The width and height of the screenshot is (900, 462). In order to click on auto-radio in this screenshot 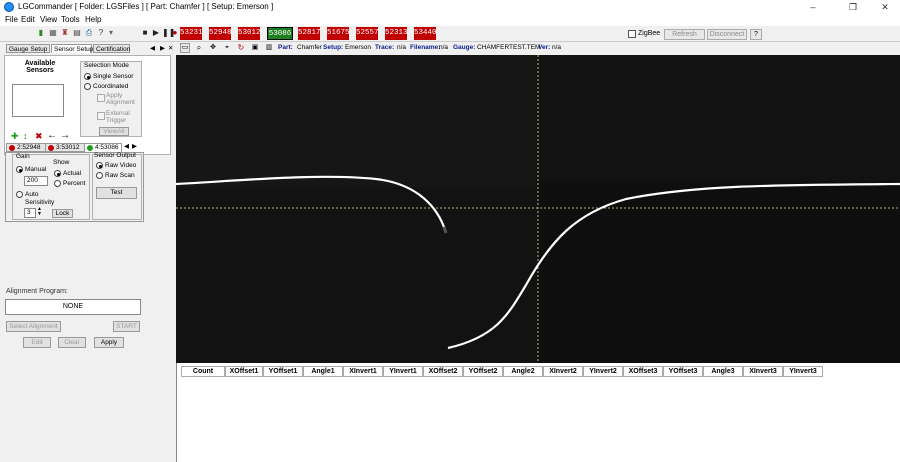, I will do `click(19, 194)`.